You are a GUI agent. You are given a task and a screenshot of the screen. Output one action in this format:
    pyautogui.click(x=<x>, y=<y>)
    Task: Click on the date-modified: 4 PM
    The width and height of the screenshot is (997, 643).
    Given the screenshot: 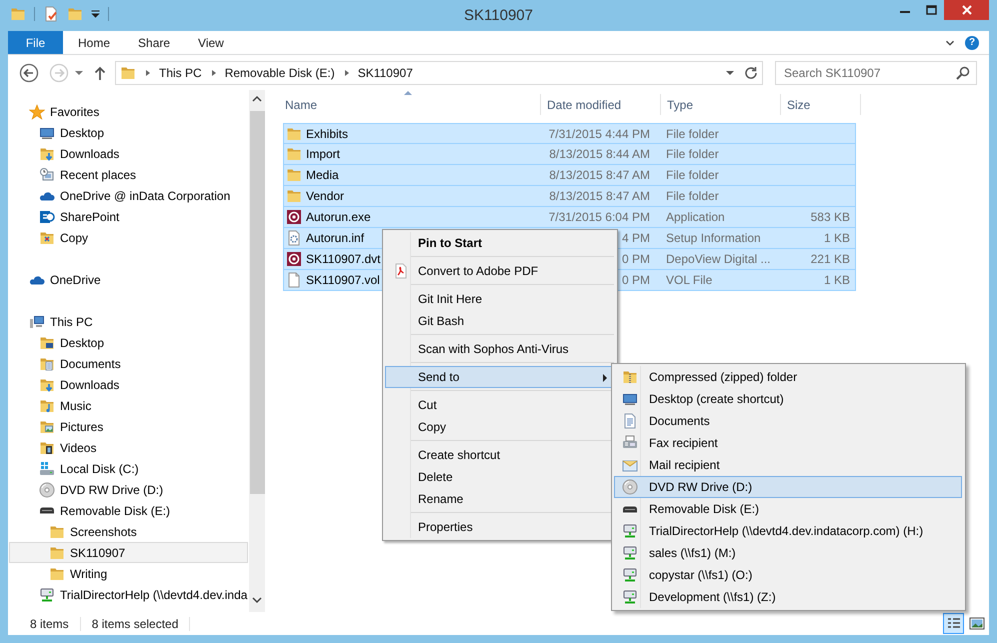 What is the action you would take?
    pyautogui.click(x=636, y=238)
    